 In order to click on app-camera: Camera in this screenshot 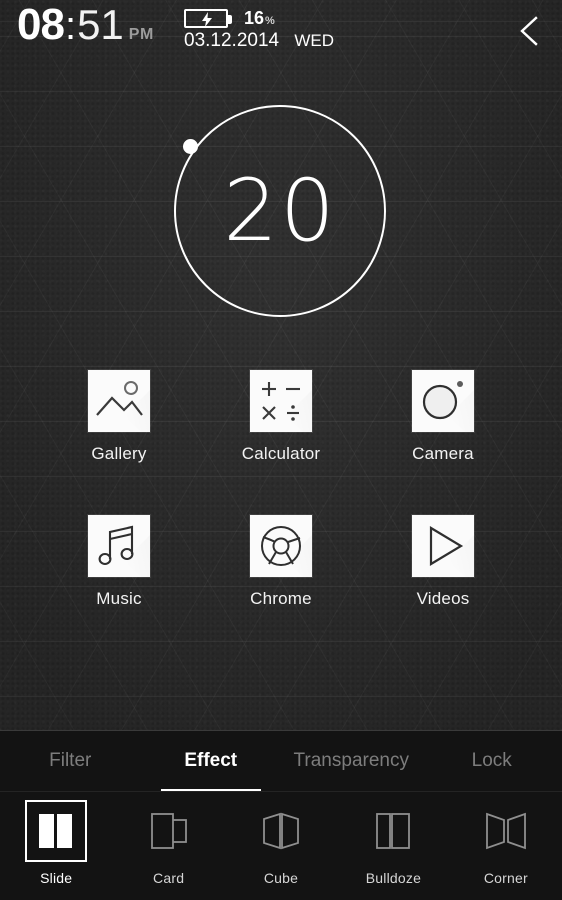, I will do `click(443, 417)`.